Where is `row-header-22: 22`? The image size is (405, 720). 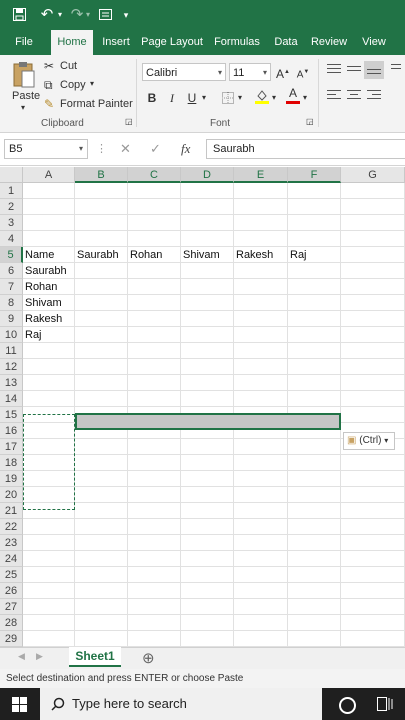
row-header-22: 22 is located at coordinates (11, 527).